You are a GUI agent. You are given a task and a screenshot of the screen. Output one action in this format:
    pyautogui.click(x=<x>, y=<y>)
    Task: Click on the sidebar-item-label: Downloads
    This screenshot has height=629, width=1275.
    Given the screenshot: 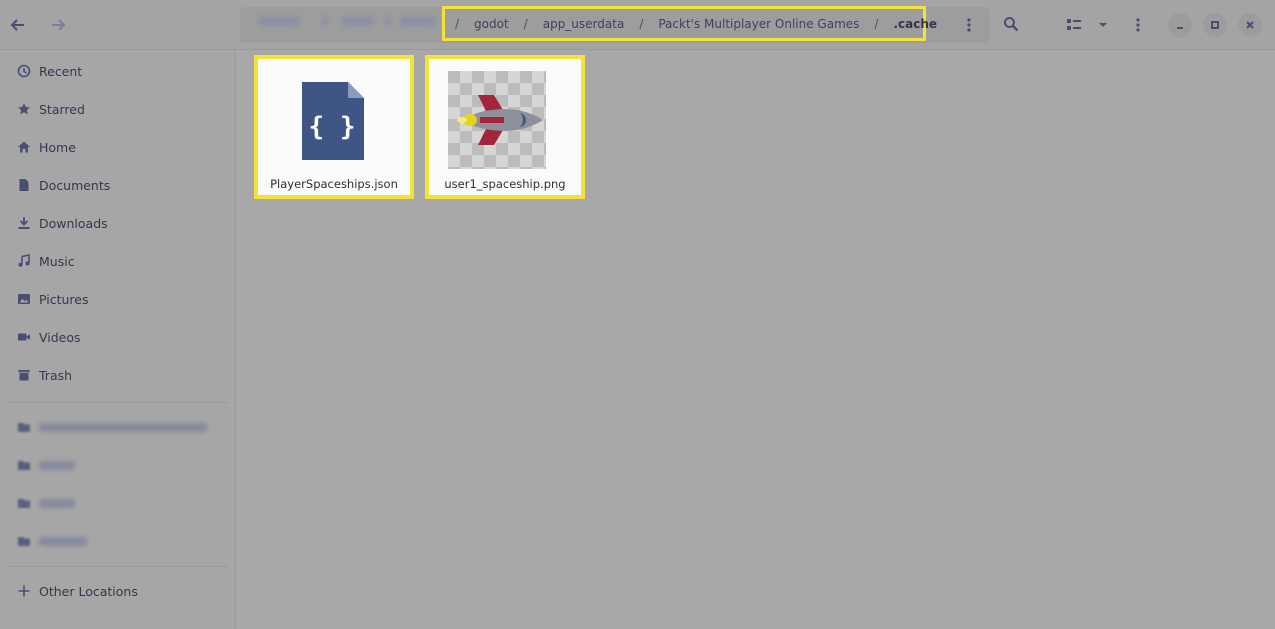 What is the action you would take?
    pyautogui.click(x=73, y=223)
    